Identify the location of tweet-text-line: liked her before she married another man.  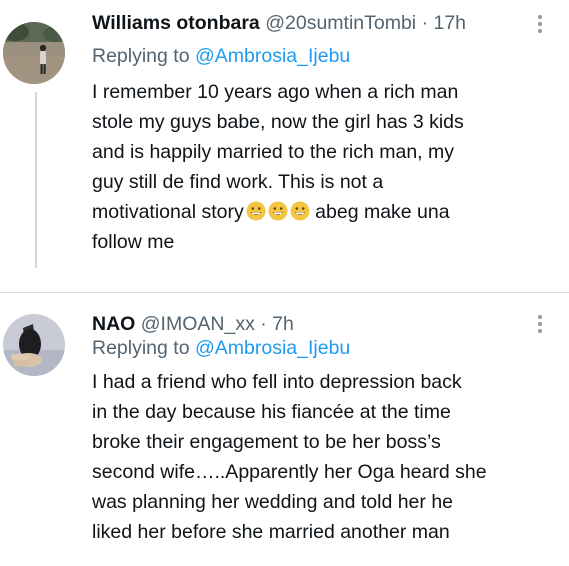
(271, 532).